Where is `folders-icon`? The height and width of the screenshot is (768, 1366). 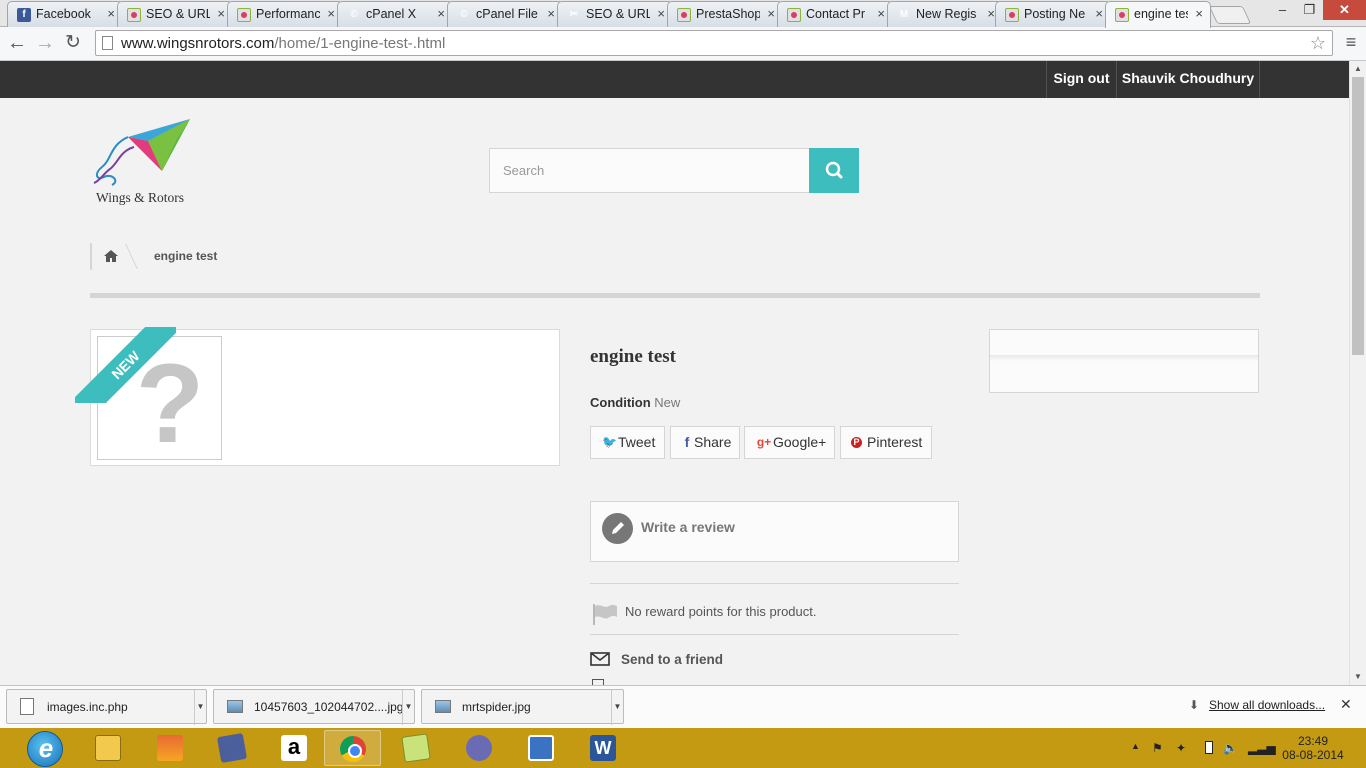
folders-icon is located at coordinates (416, 748).